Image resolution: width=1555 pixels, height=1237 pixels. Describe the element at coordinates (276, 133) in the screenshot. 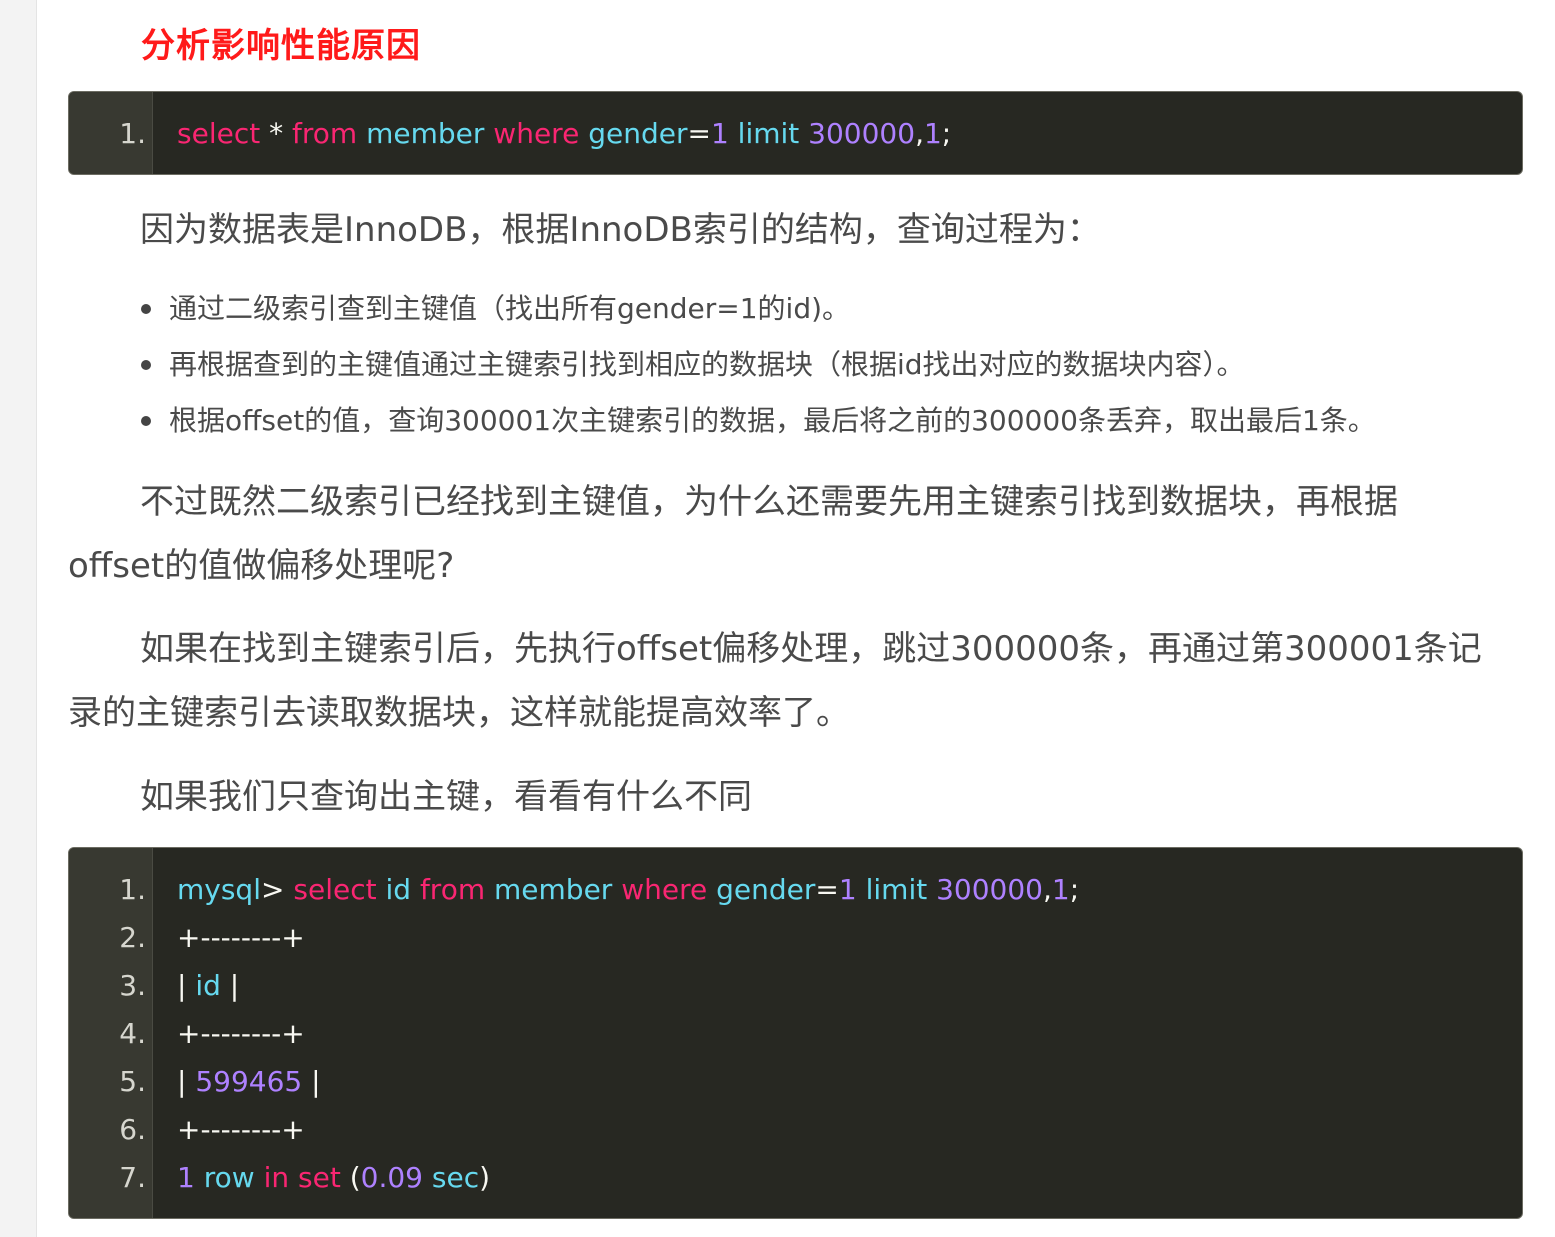

I see `code-token: *` at that location.